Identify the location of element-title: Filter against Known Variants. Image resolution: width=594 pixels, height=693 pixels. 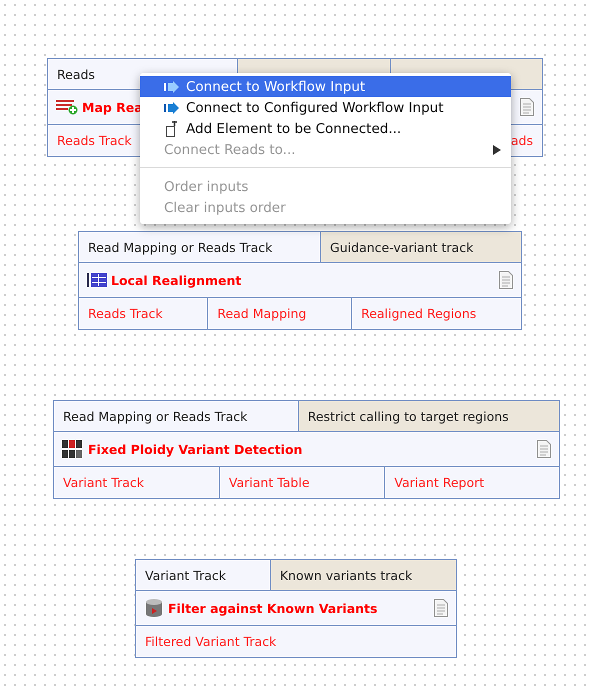
(273, 608).